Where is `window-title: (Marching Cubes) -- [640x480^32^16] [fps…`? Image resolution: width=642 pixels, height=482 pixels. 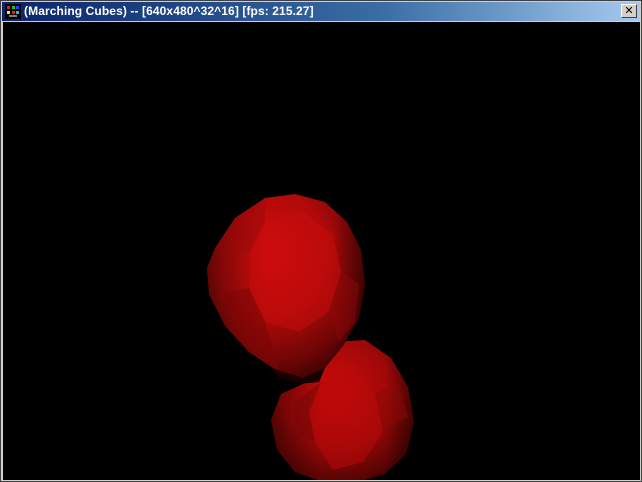
window-title: (Marching Cubes) -- [640x480^32^16] [fps… is located at coordinates (169, 11).